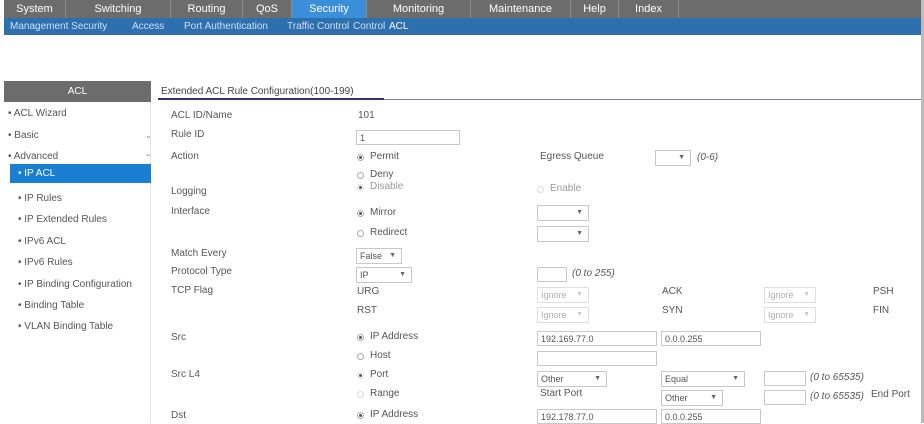  I want to click on match-every-select: False ▼, so click(379, 256).